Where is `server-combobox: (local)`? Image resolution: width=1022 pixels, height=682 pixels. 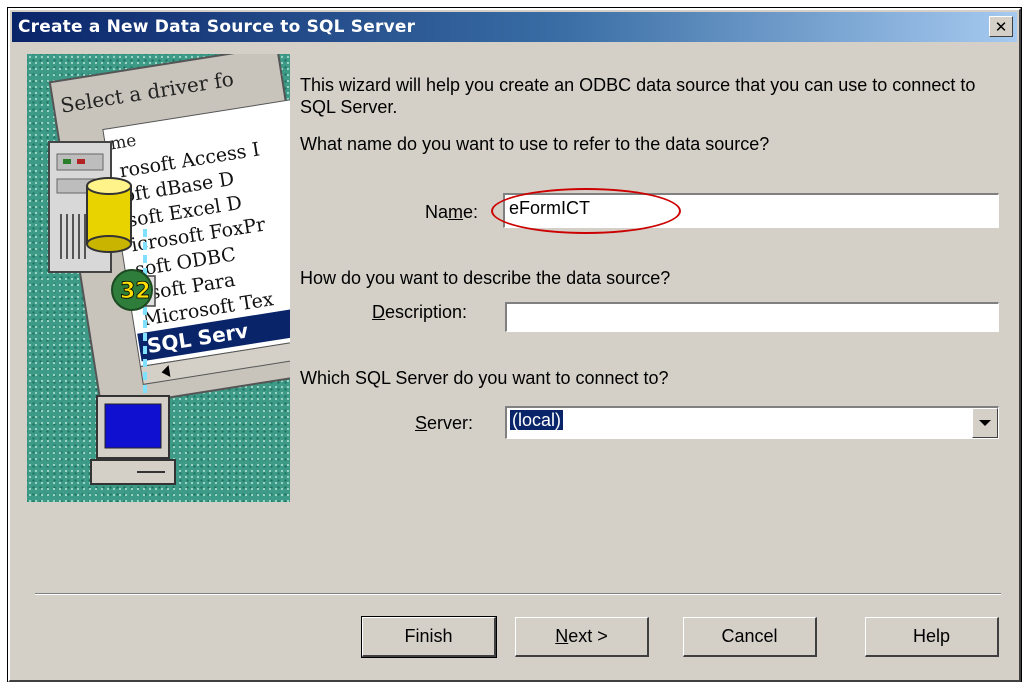
server-combobox: (local) is located at coordinates (752, 422).